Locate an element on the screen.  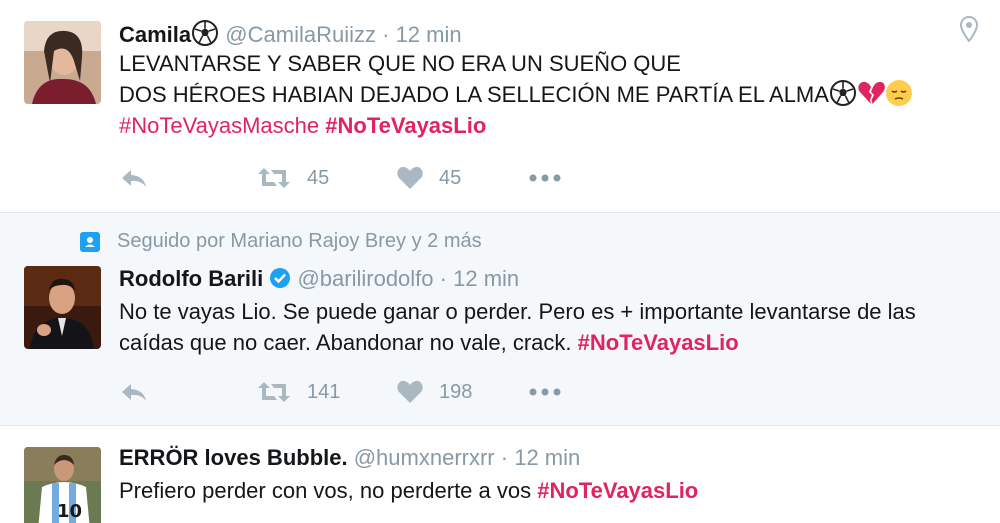
author-name: Rodolfo Barili is located at coordinates (191, 278).